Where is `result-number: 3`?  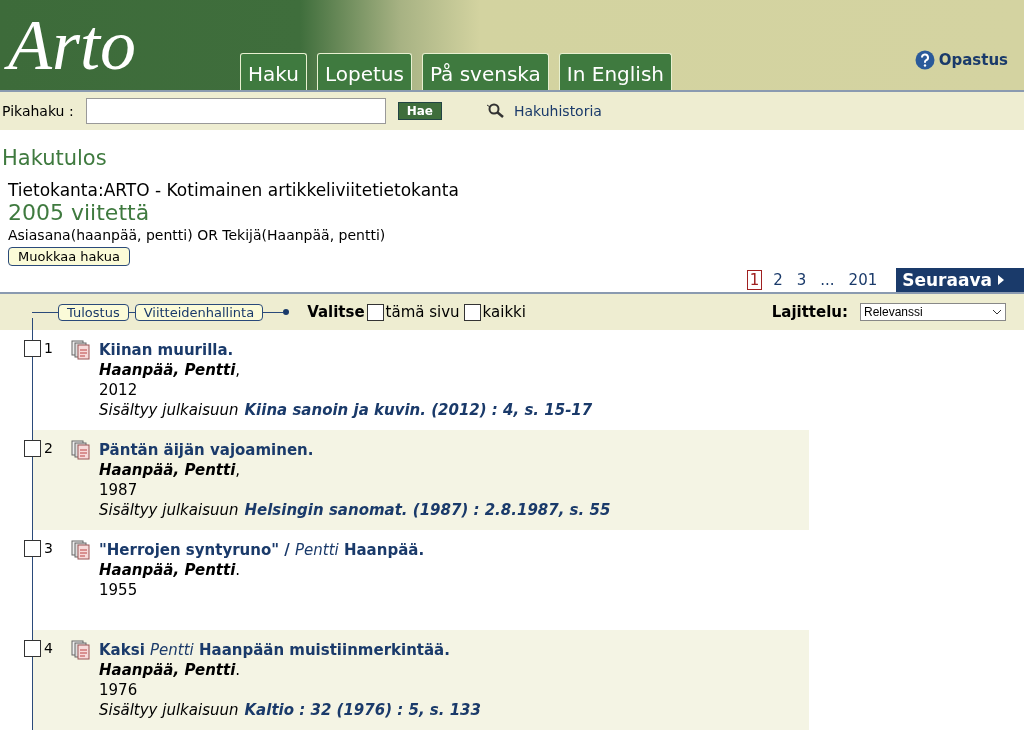
result-number: 3 is located at coordinates (48, 548).